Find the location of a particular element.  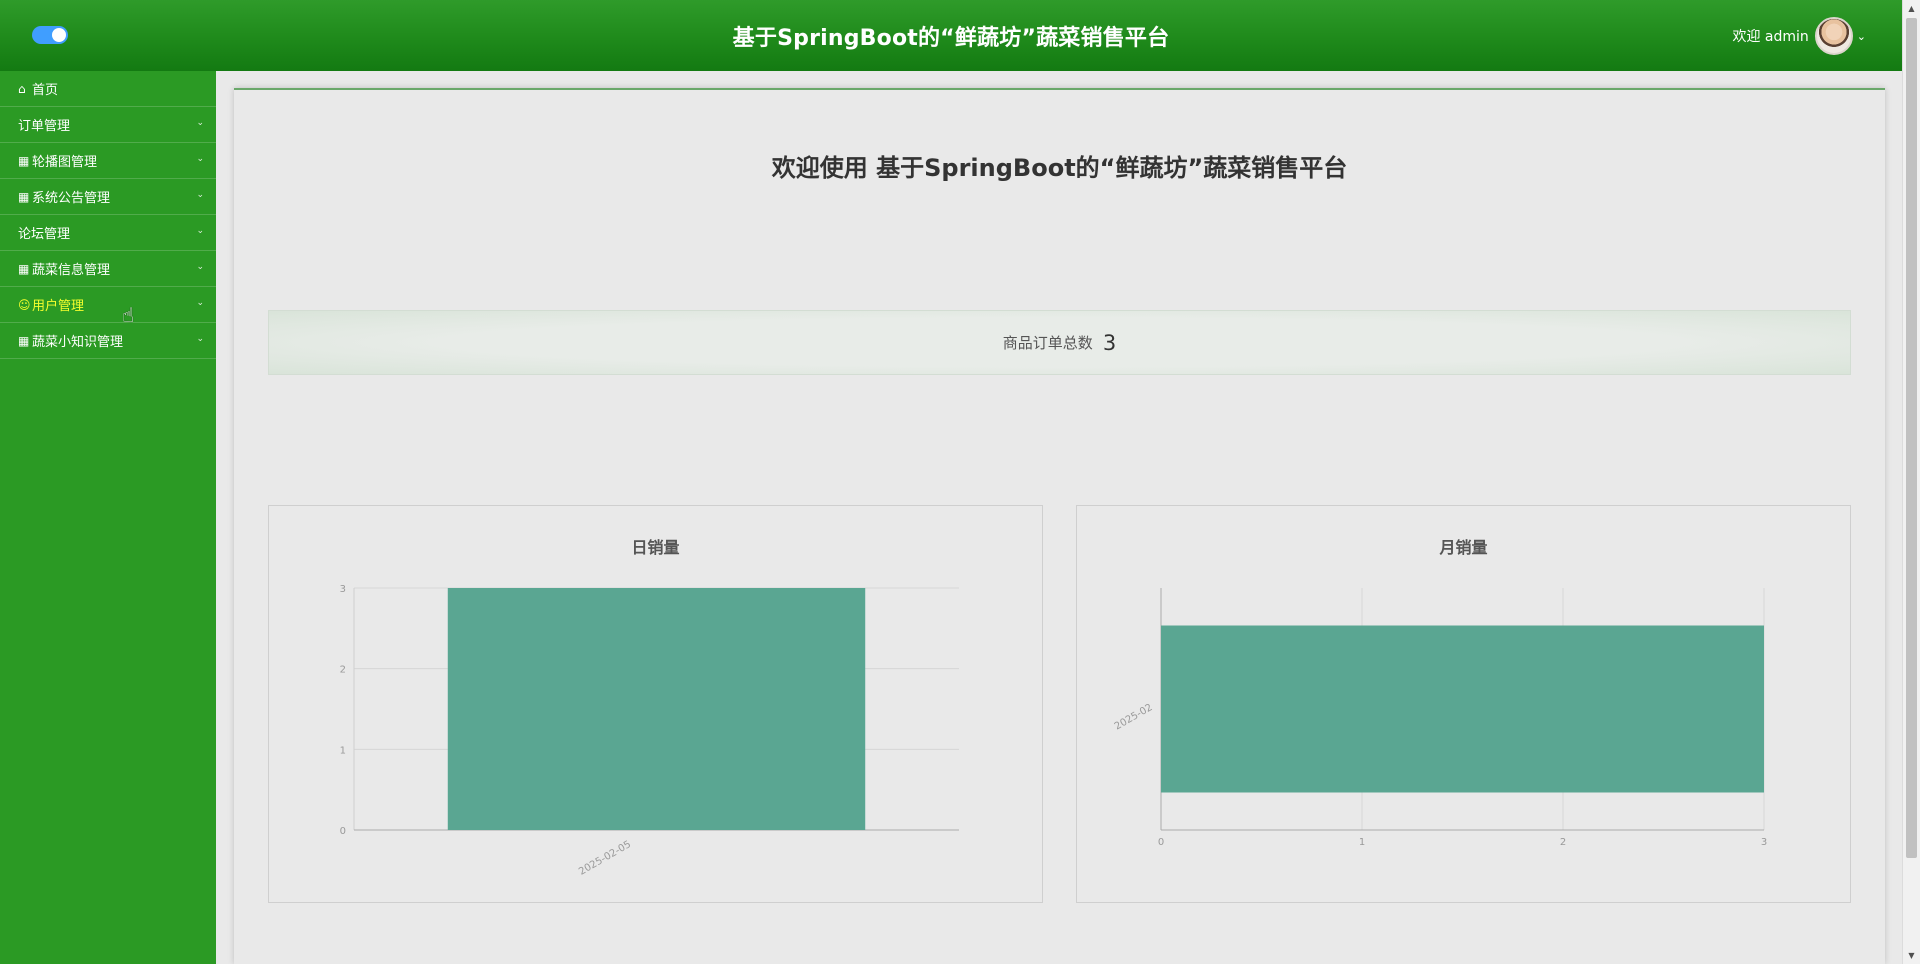

sidebar-item-label: 蔬菜小知识管理 is located at coordinates (78, 342).